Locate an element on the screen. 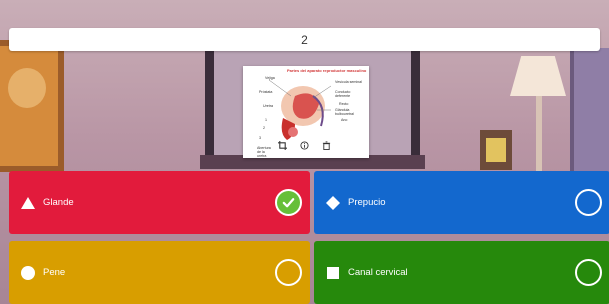 The height and width of the screenshot is (304, 609). question-bar: 2 is located at coordinates (304, 39).